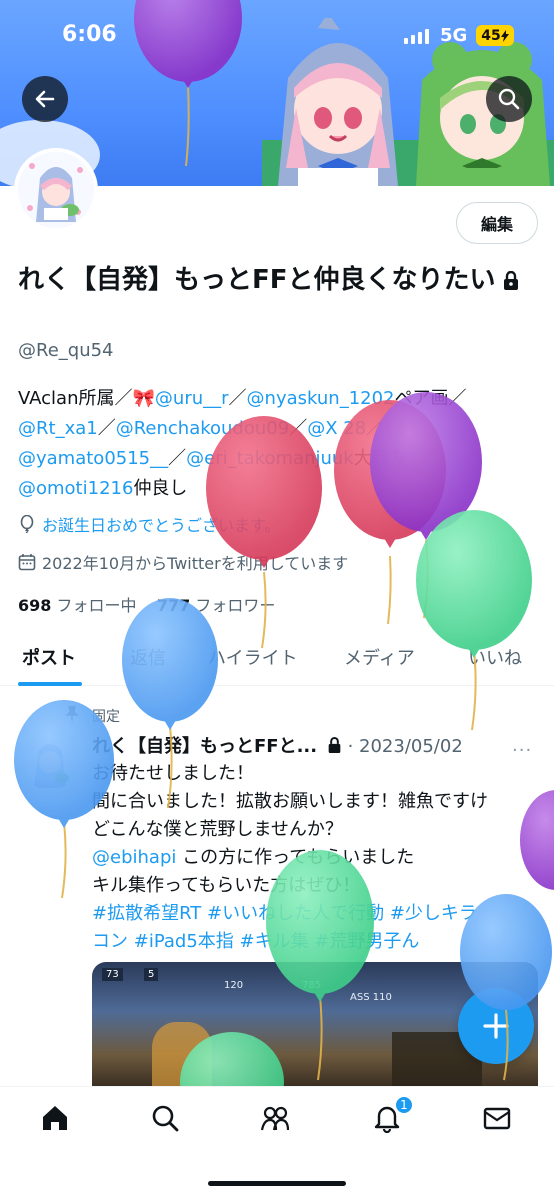 The width and height of the screenshot is (554, 1200). Describe the element at coordinates (72, 713) in the screenshot. I see `pin-icon` at that location.